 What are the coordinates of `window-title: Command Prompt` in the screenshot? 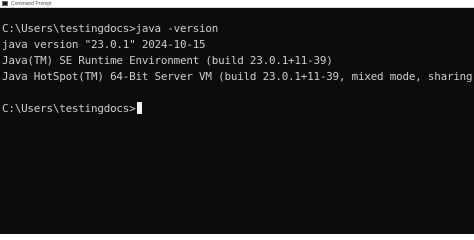 It's located at (31, 3).